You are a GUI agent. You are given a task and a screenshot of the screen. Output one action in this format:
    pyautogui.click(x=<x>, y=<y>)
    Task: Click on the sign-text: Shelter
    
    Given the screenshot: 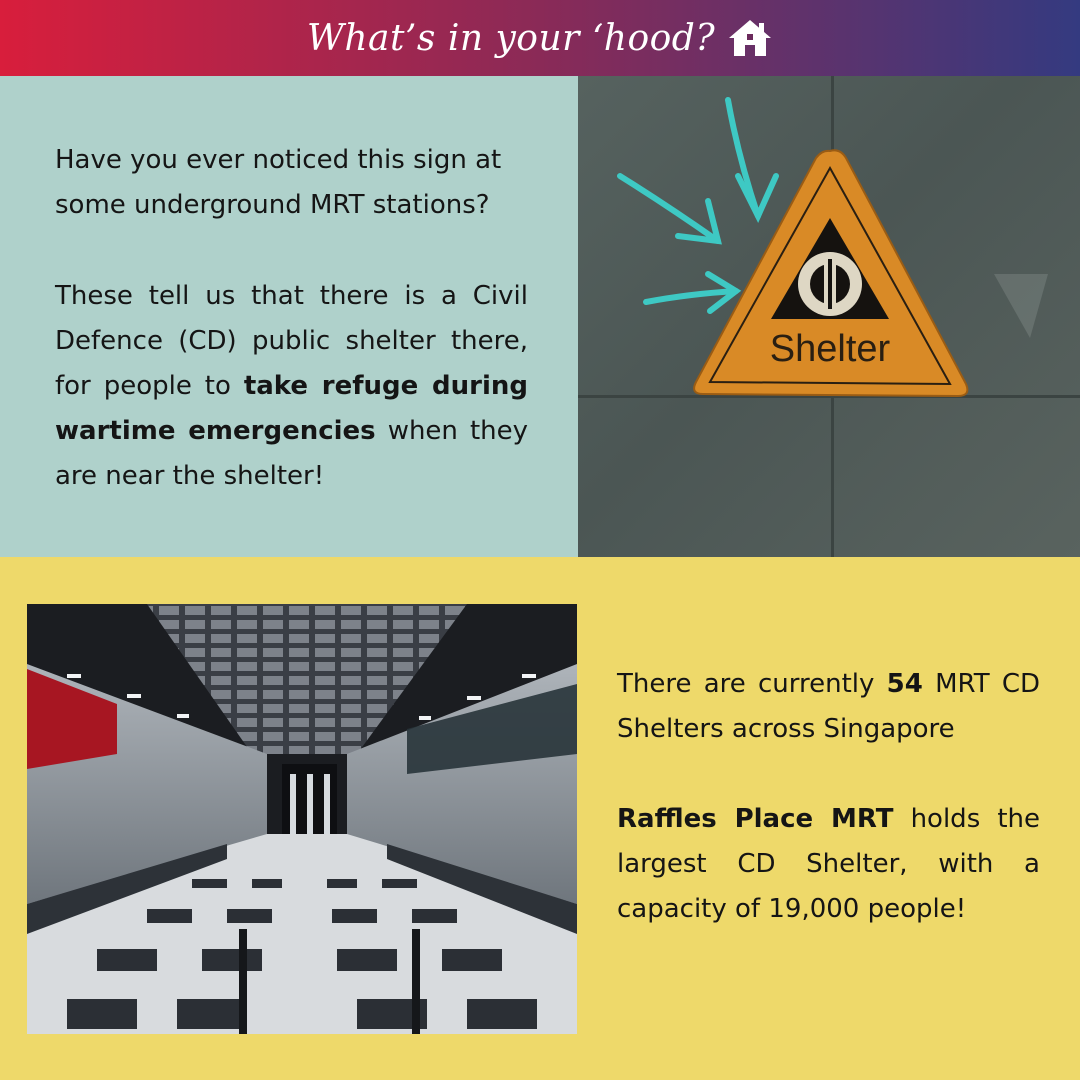 What is the action you would take?
    pyautogui.click(x=830, y=349)
    